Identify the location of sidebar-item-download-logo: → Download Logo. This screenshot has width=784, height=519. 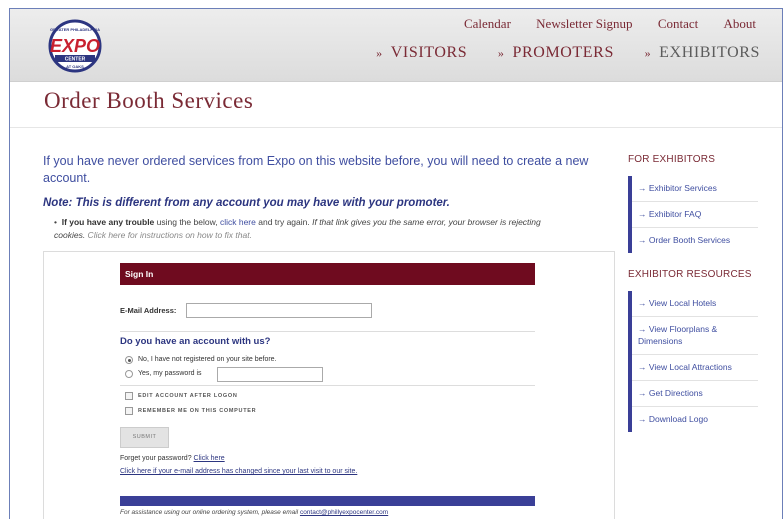
(695, 419).